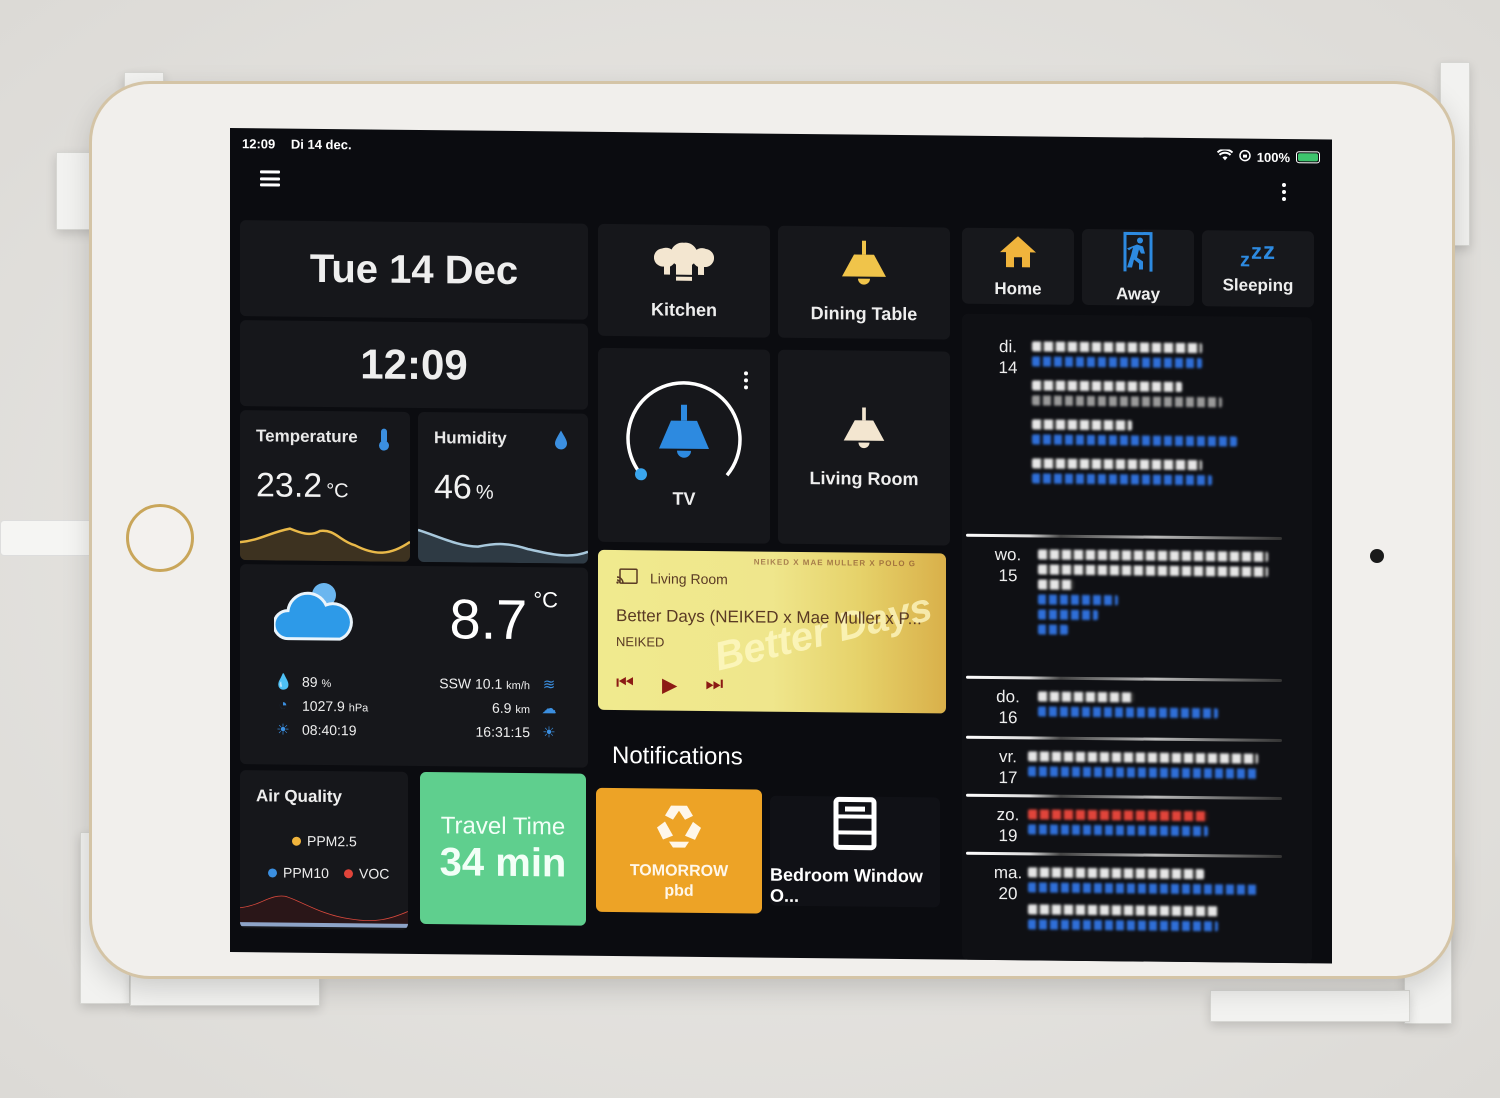 This screenshot has width=1500, height=1098. What do you see at coordinates (679, 827) in the screenshot?
I see `recycle-icon` at bounding box center [679, 827].